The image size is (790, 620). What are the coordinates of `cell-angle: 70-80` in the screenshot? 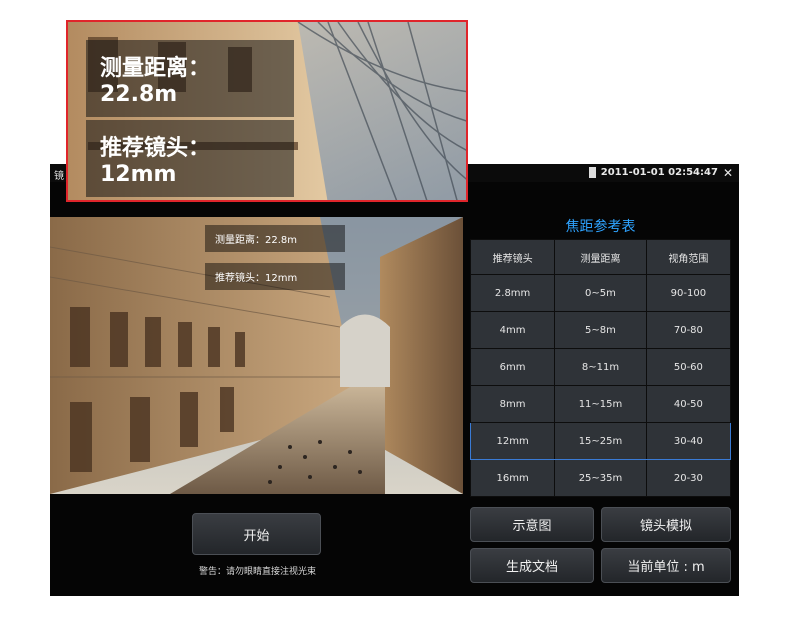 It's located at (688, 330).